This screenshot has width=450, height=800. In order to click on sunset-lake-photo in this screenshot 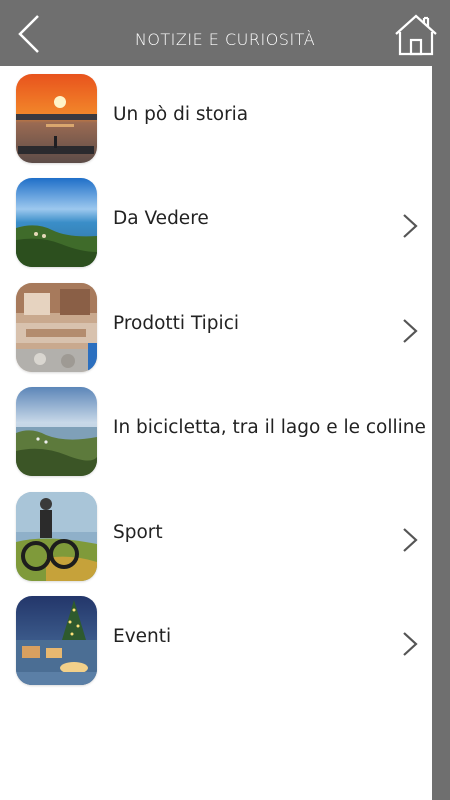, I will do `click(56, 118)`.